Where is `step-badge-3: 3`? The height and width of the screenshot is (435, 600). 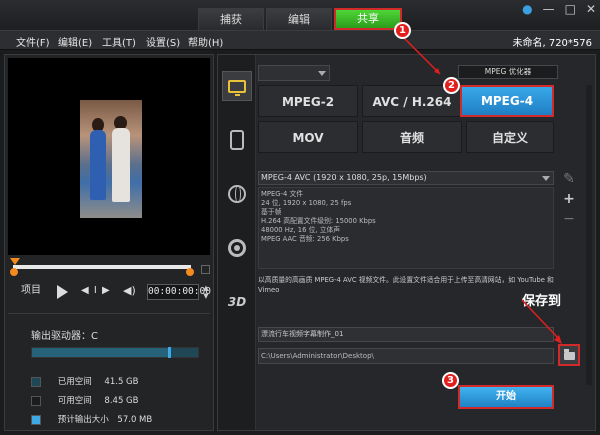 step-badge-3: 3 is located at coordinates (450, 380).